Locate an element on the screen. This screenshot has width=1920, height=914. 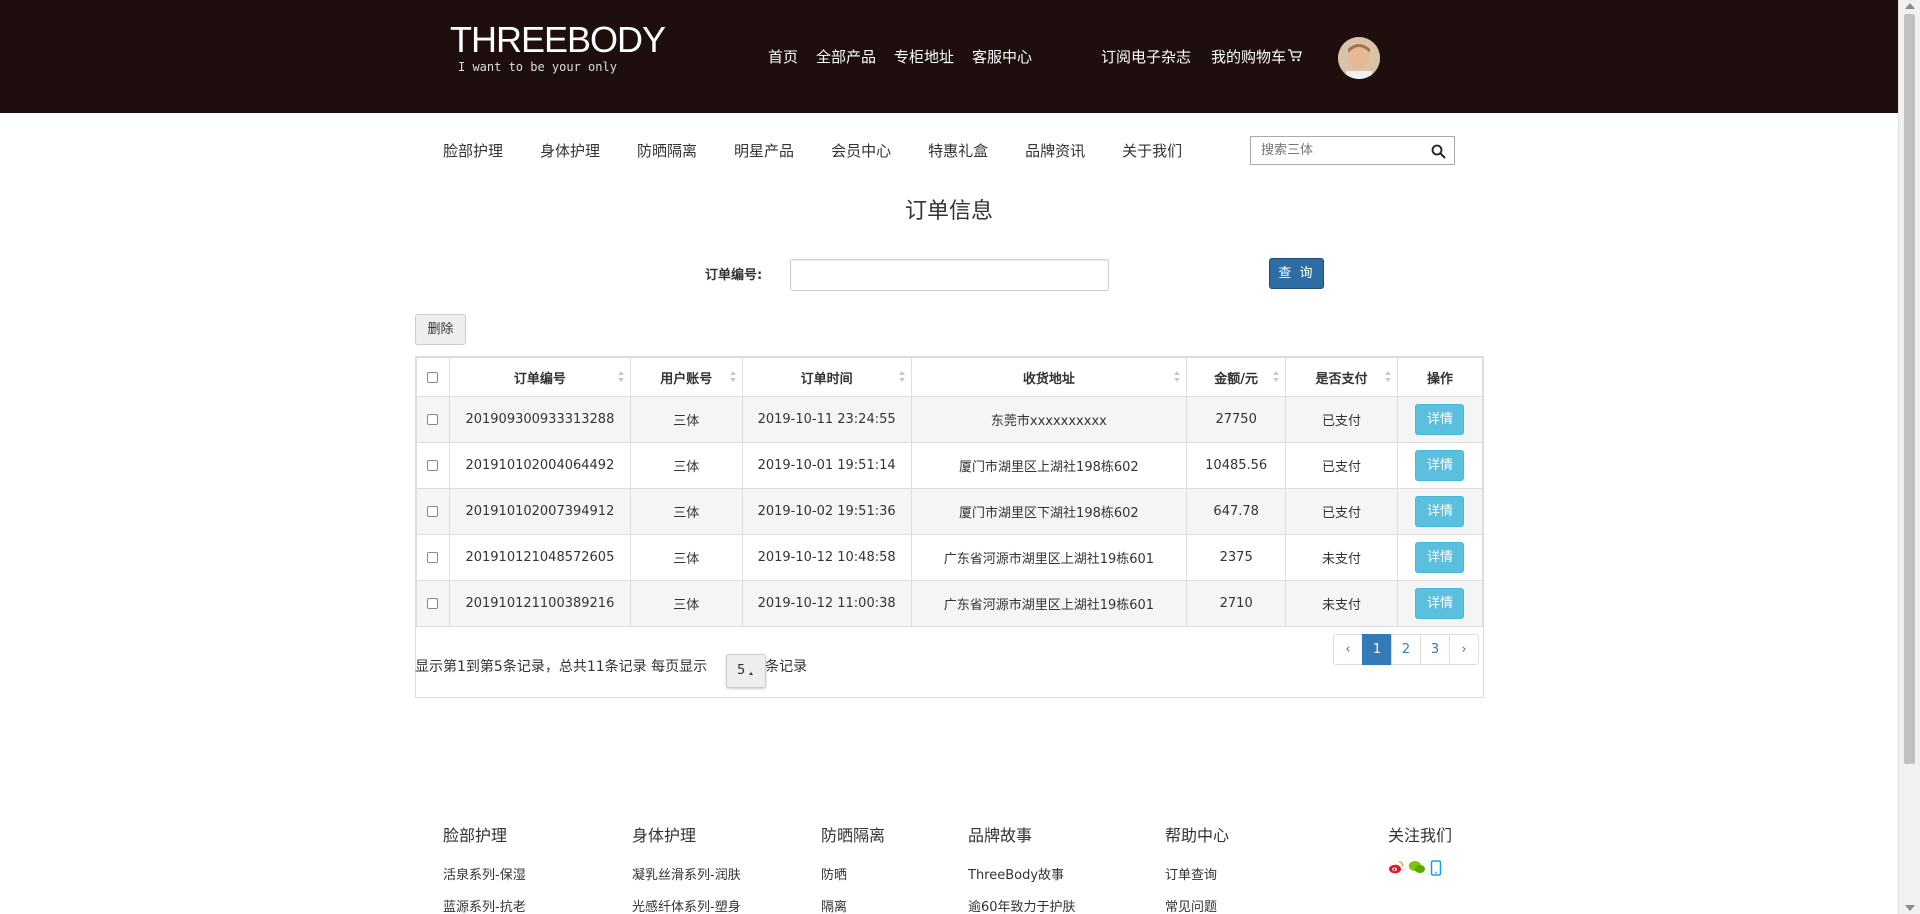
footer-col-face-care: 脸部护理 活泉系列-保湿 蓝源系列-抗老 is located at coordinates (484, 868).